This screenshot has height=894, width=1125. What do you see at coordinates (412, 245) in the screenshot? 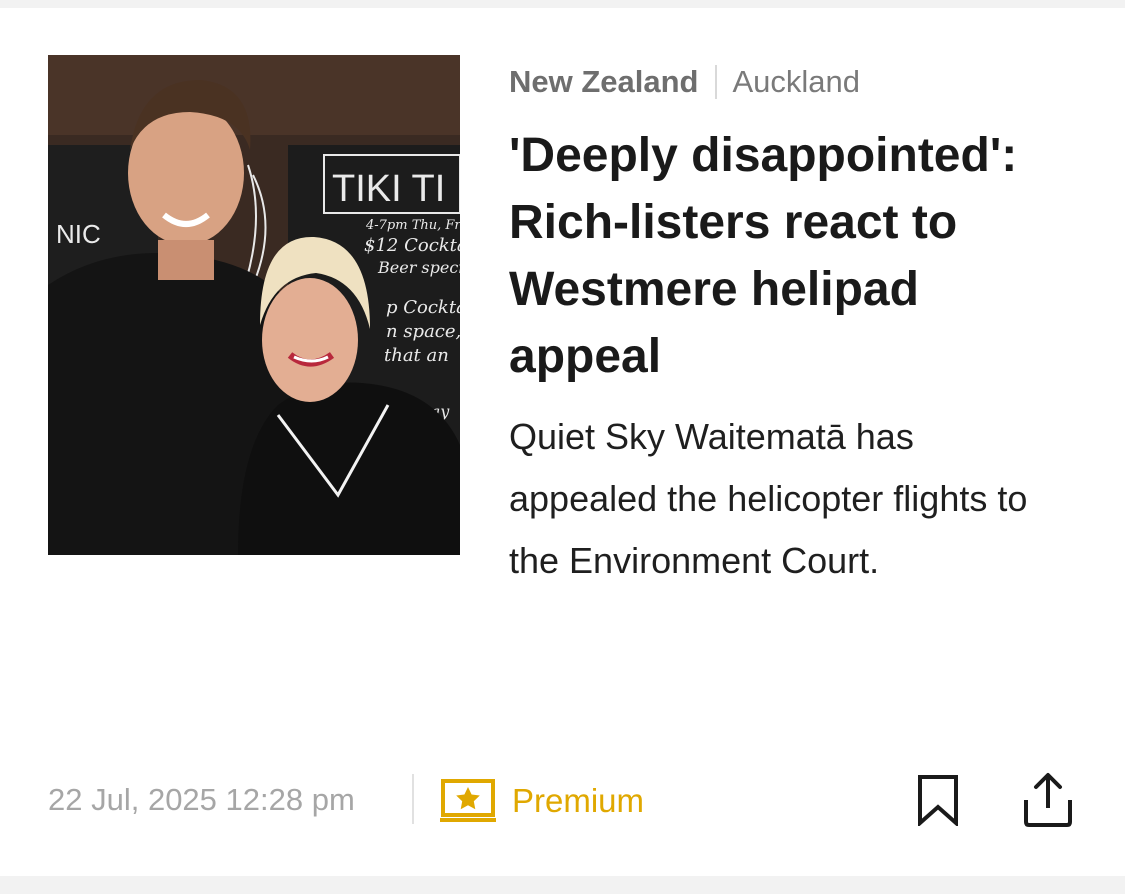
I see `signage-line-3: $12 Cocktails` at bounding box center [412, 245].